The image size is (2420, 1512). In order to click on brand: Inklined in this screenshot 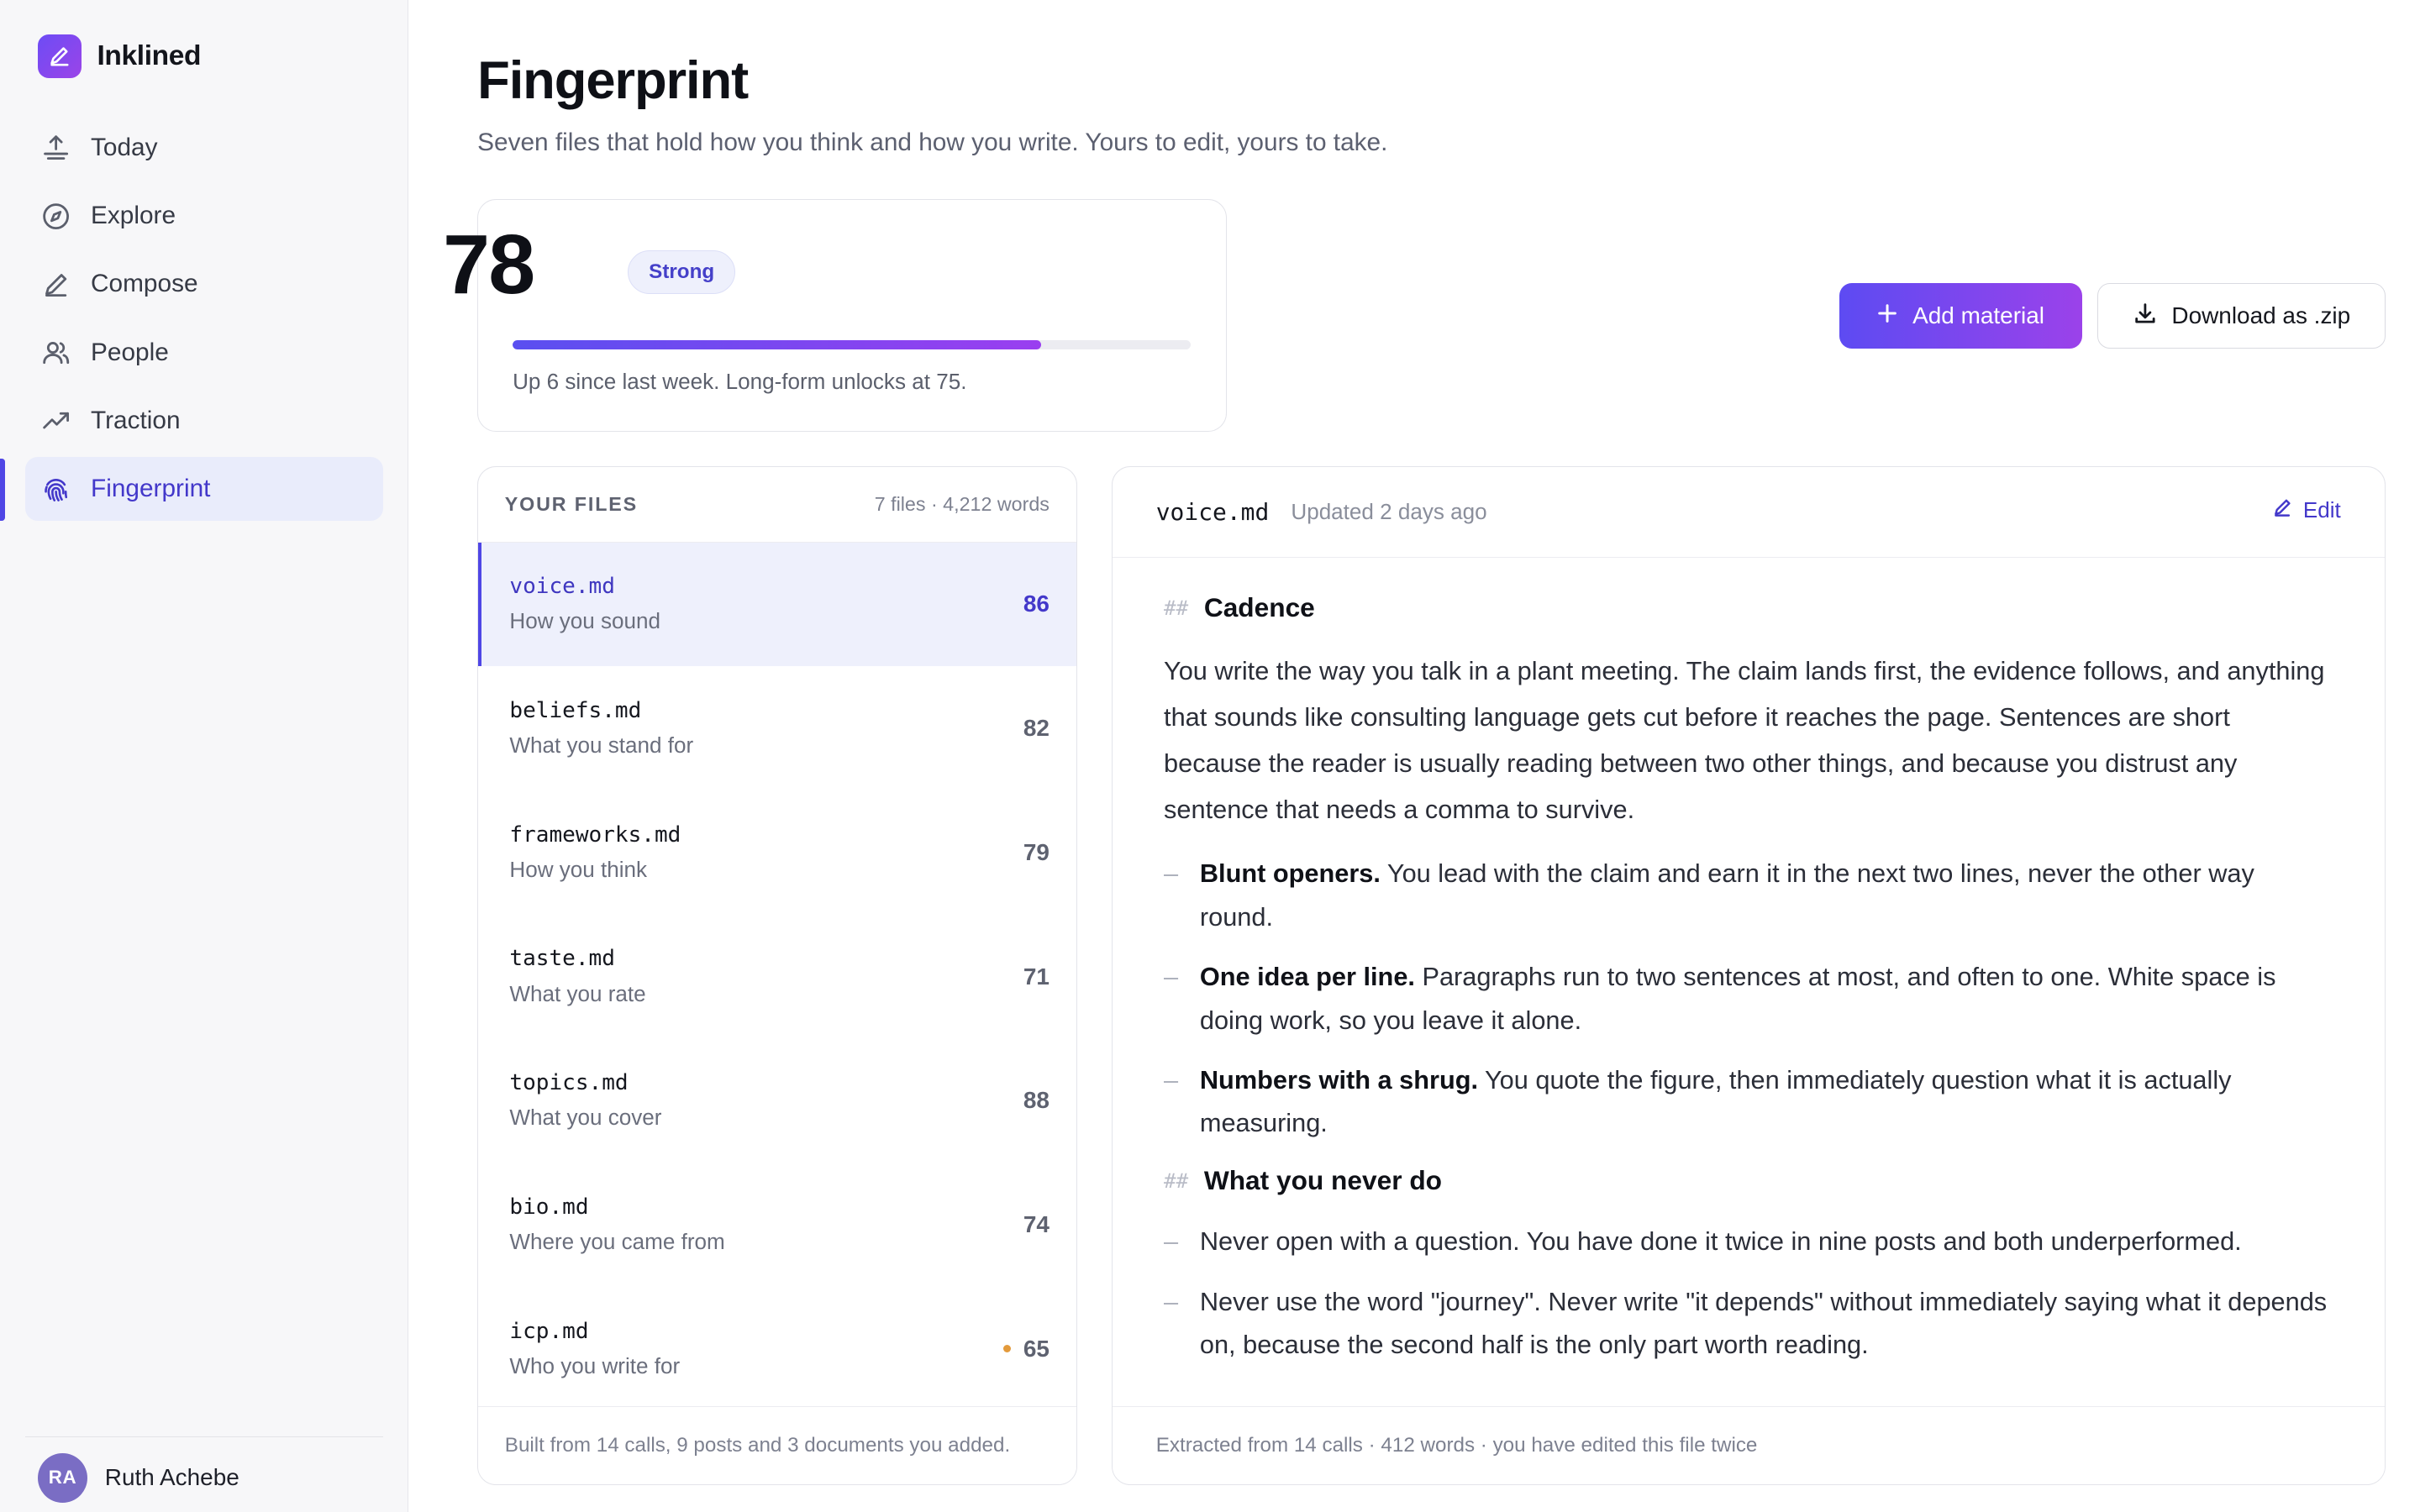, I will do `click(120, 56)`.